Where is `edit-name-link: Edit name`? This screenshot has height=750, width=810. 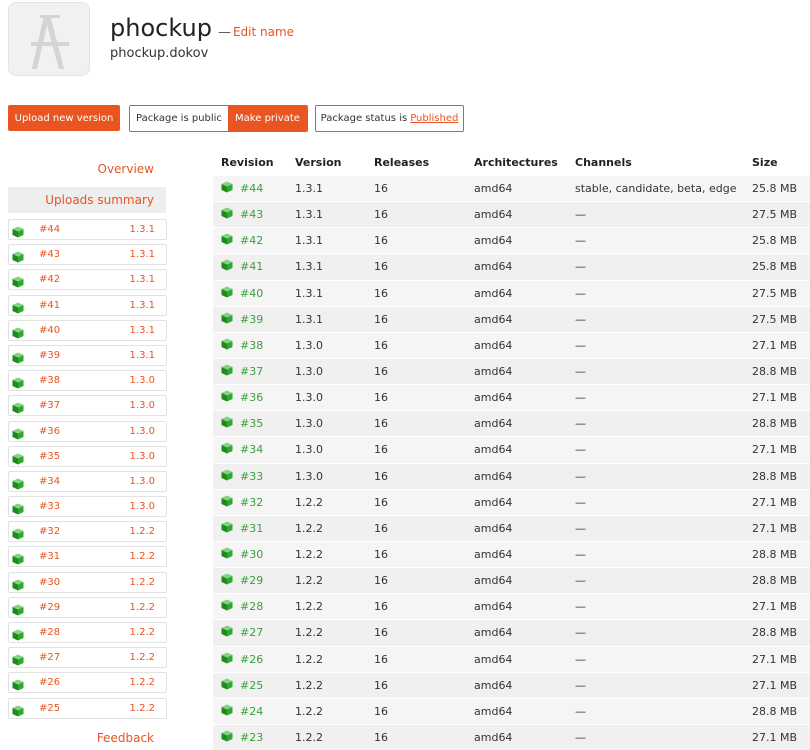
edit-name-link: Edit name is located at coordinates (263, 32).